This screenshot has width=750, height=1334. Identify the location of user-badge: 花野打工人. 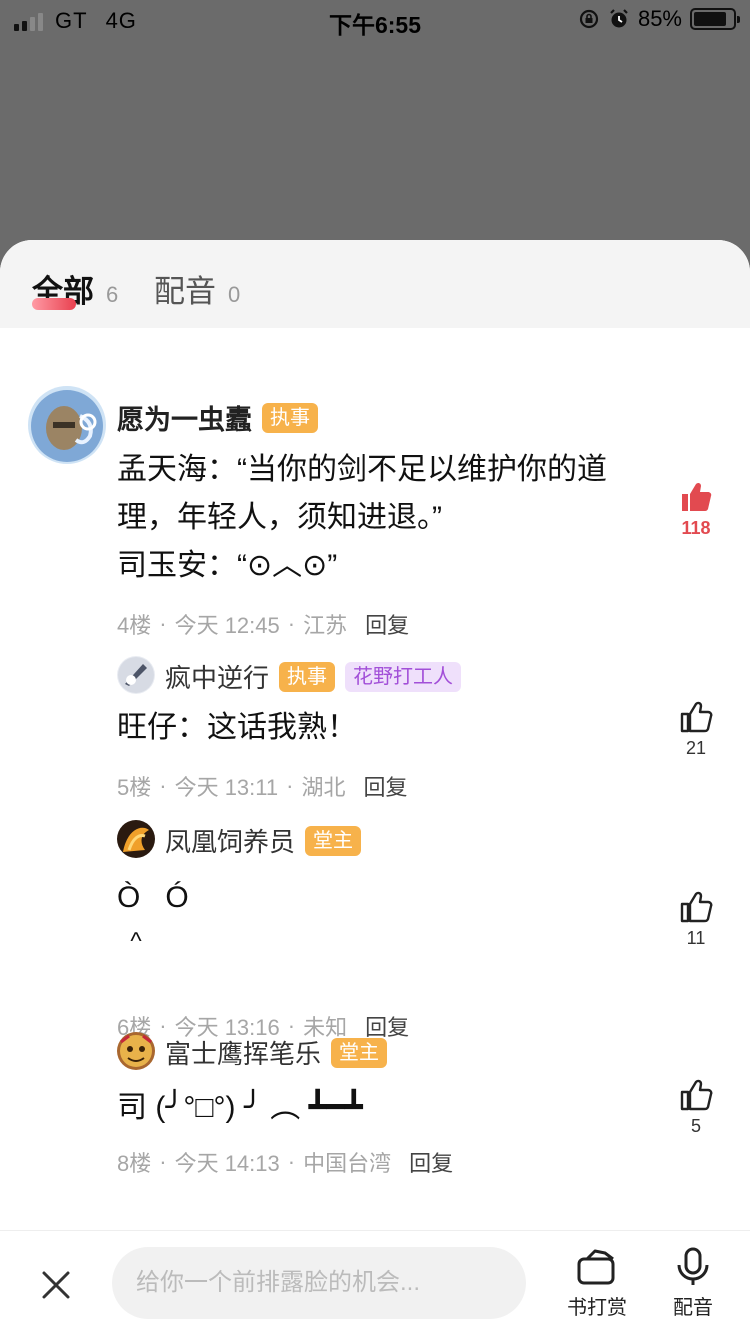
(403, 676).